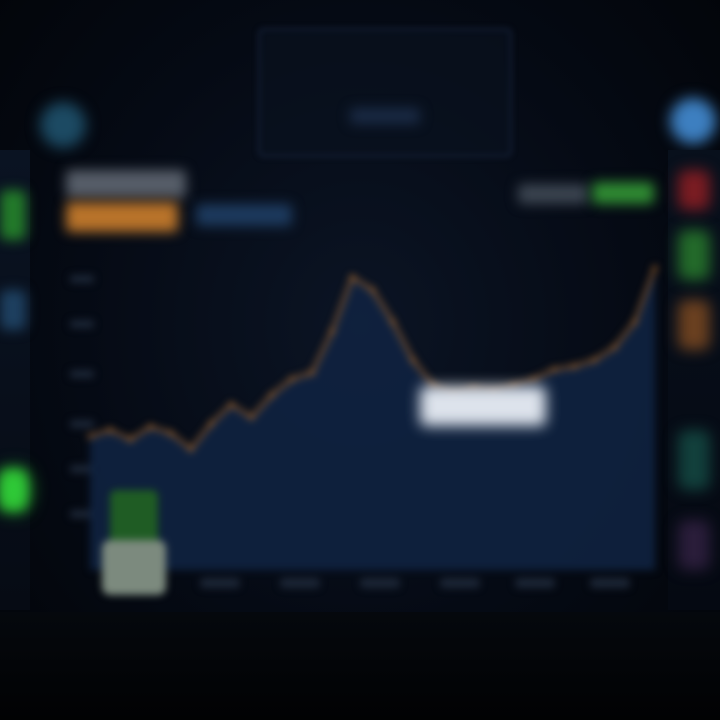  Describe the element at coordinates (415, 583) in the screenshot. I see `x-axis-ticks` at that location.